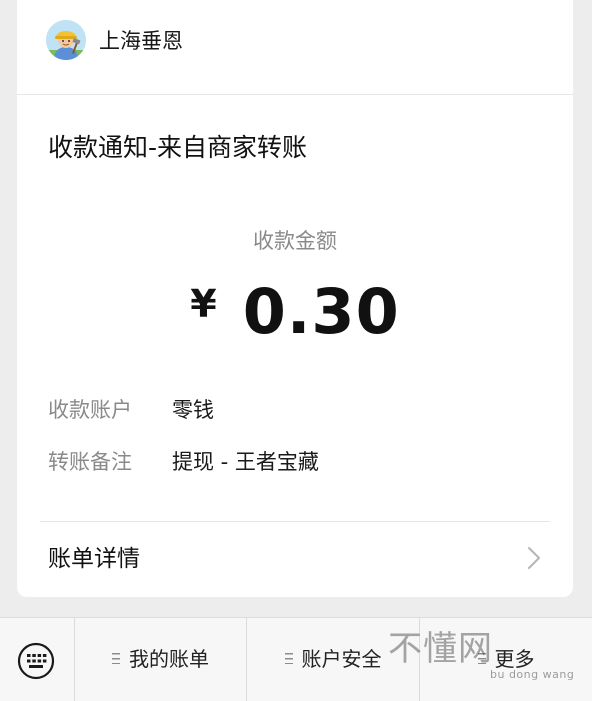 Image resolution: width=592 pixels, height=701 pixels. I want to click on cartoon-worker-avatar-icon, so click(66, 40).